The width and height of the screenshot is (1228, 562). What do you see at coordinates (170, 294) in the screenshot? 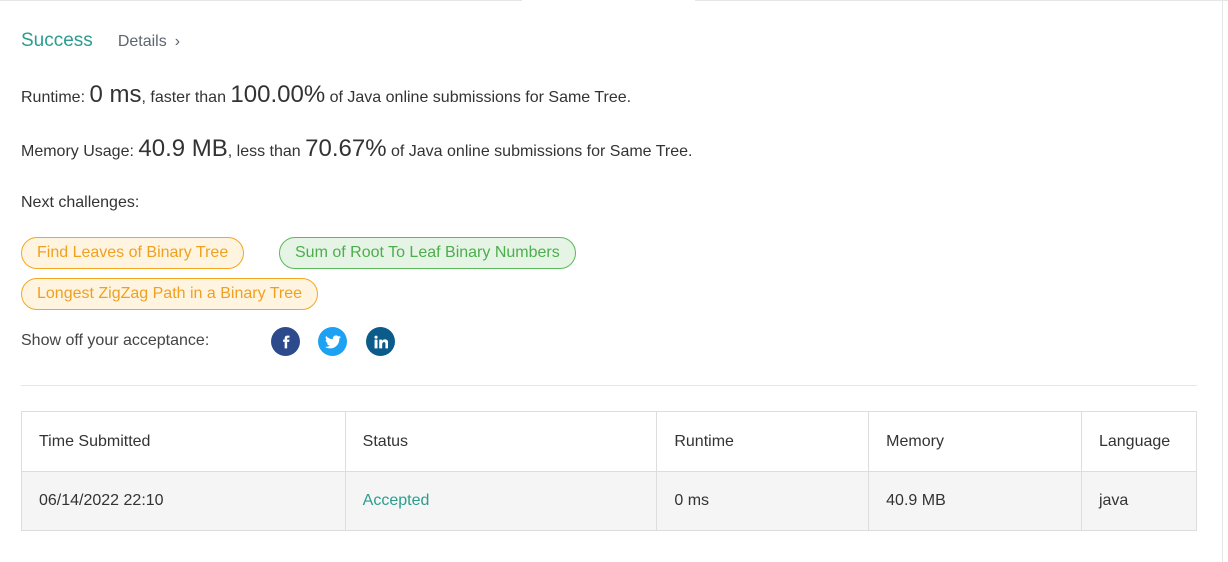
I see `challenge-pill-longest-zigzag: Longest ZigZag Path in a Binary Tree` at bounding box center [170, 294].